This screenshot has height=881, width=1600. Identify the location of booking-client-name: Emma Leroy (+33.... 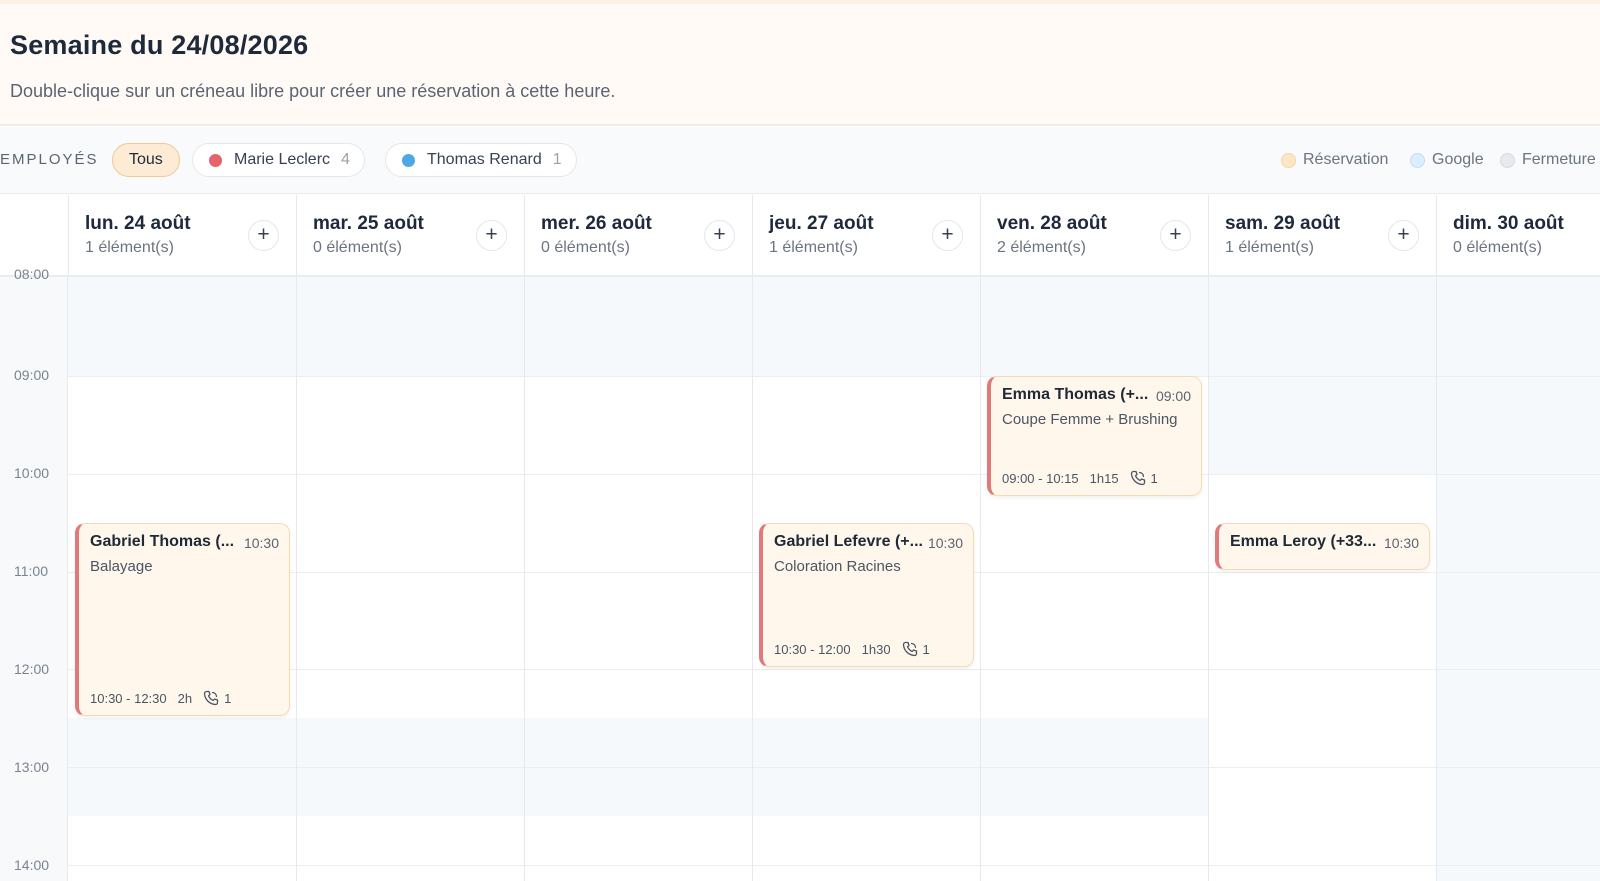
(1303, 541).